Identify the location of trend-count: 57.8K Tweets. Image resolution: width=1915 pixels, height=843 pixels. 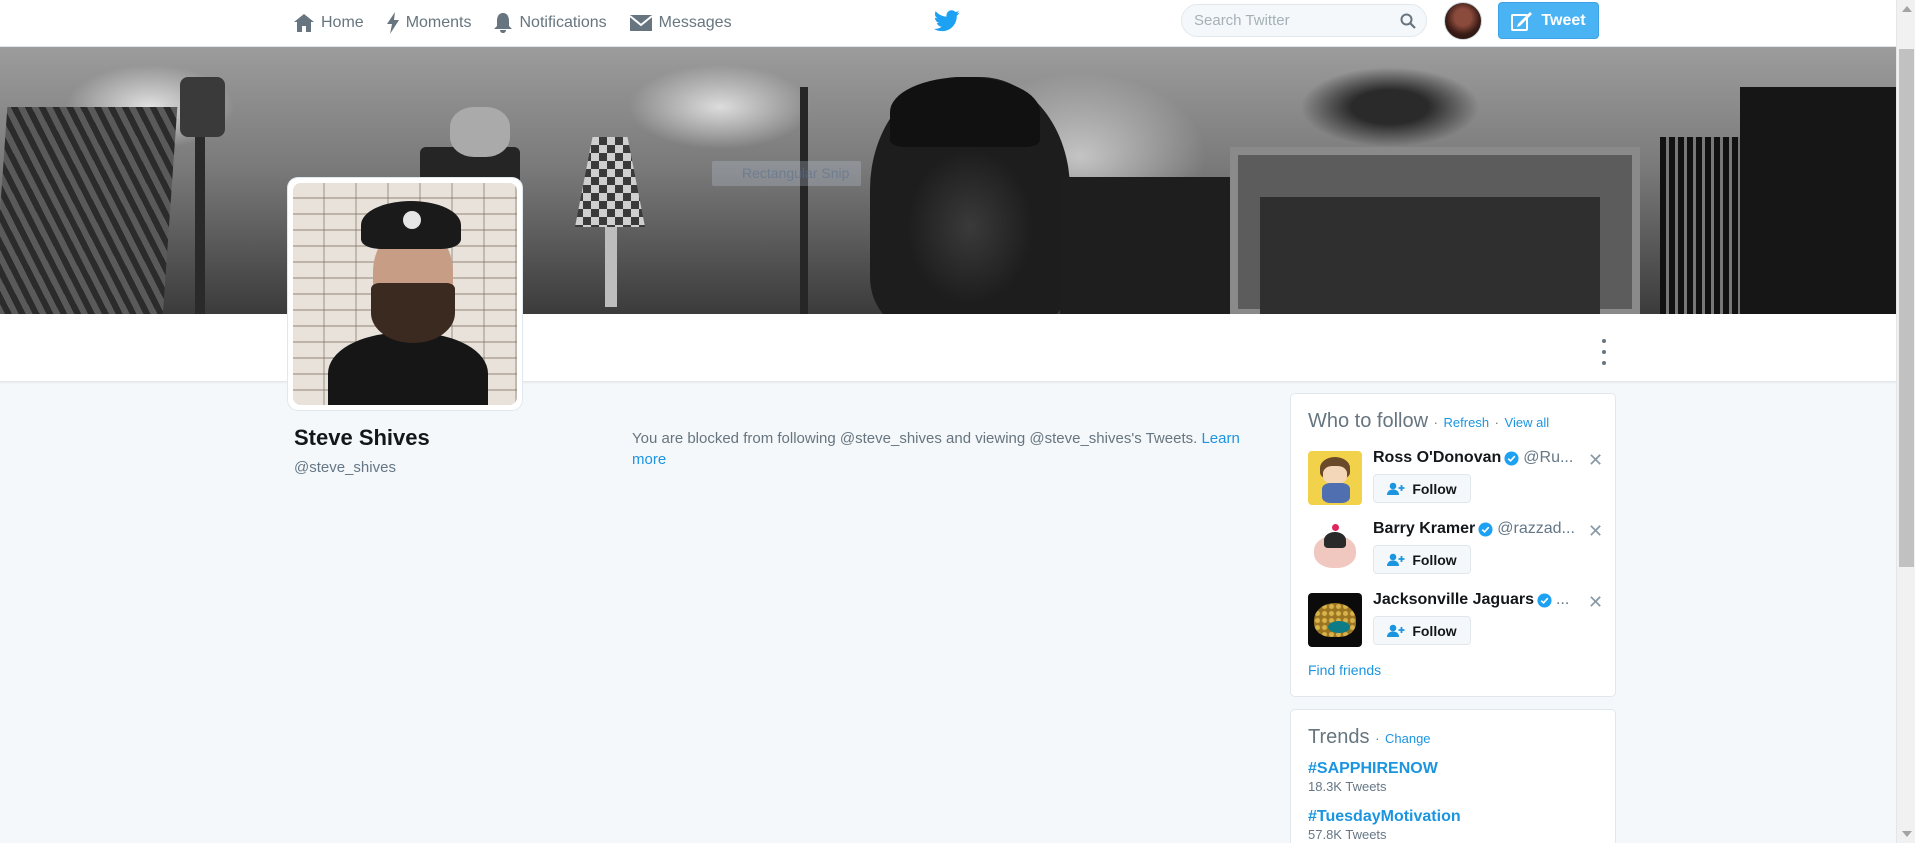
(1347, 834).